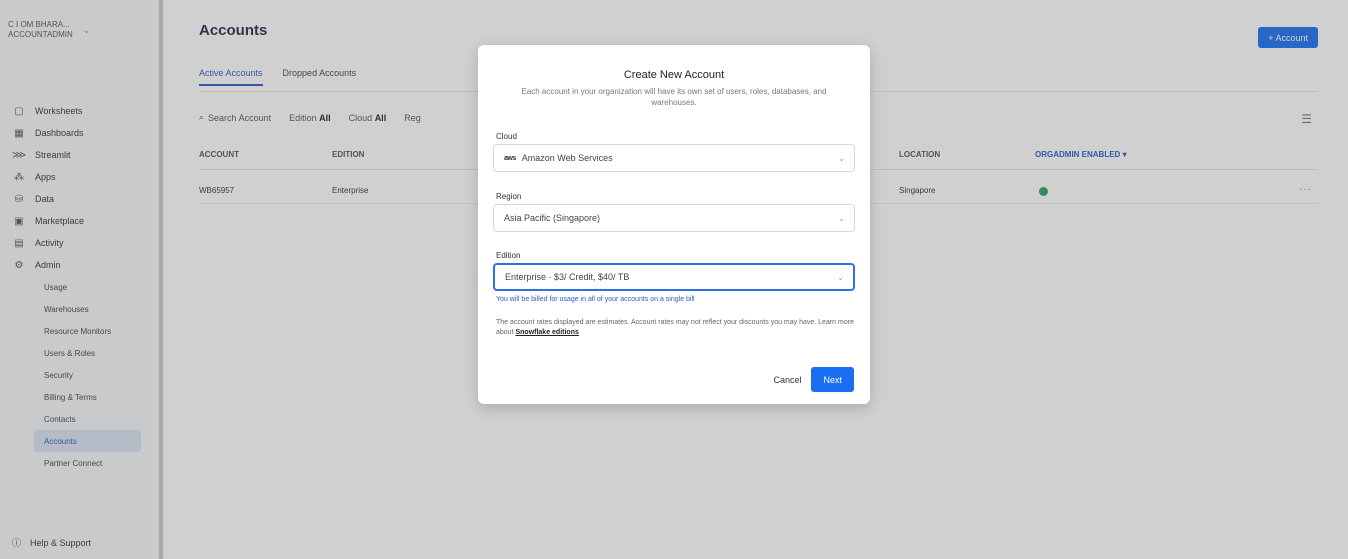  What do you see at coordinates (674, 158) in the screenshot?
I see `cloud-select: aws Amazon Web Services ⌄` at bounding box center [674, 158].